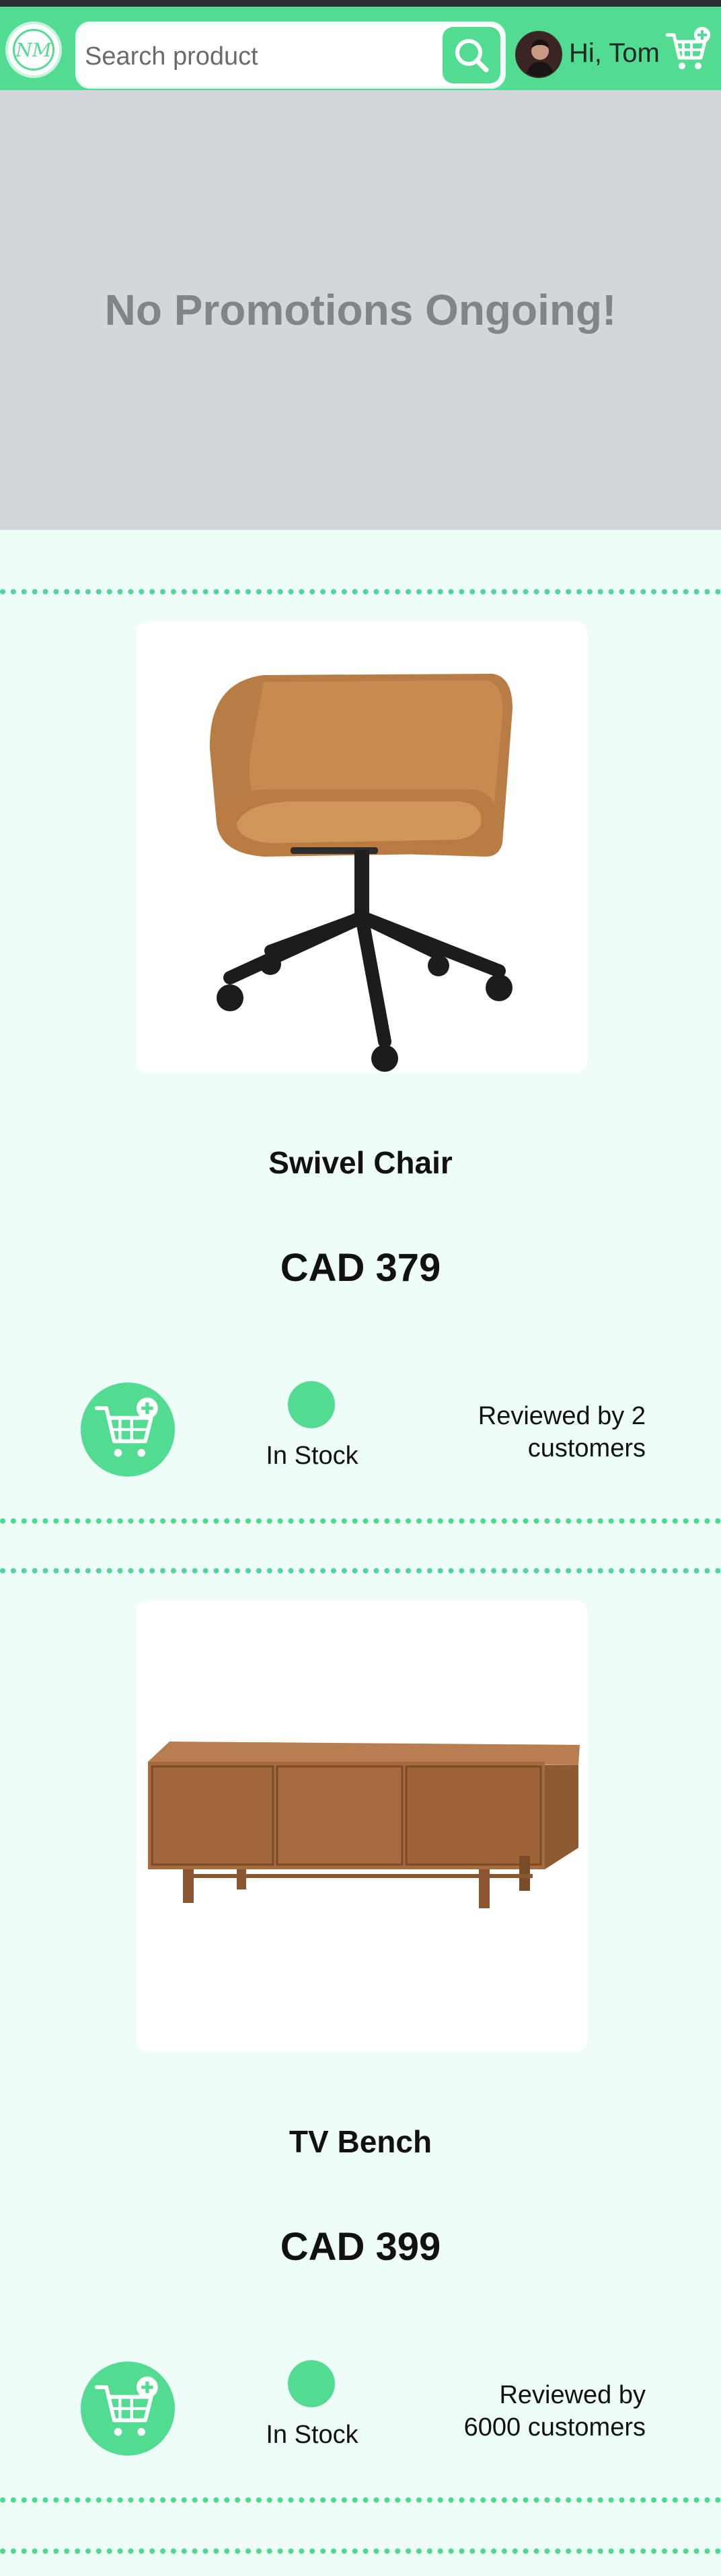 This screenshot has width=721, height=2576. I want to click on search-bar, so click(290, 56).